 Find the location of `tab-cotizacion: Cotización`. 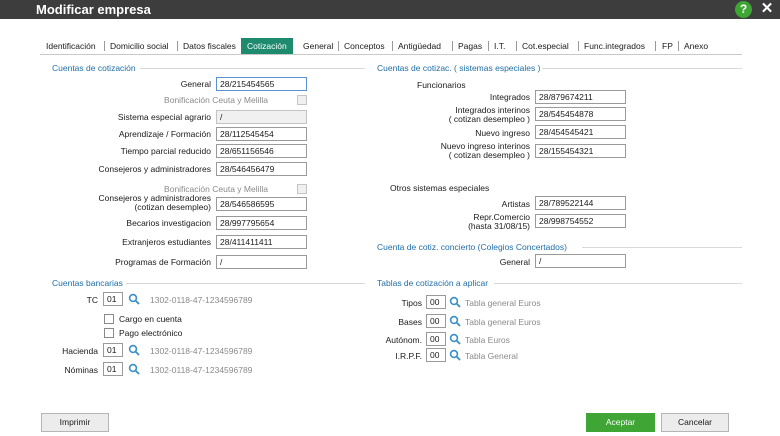

tab-cotizacion: Cotización is located at coordinates (267, 46).